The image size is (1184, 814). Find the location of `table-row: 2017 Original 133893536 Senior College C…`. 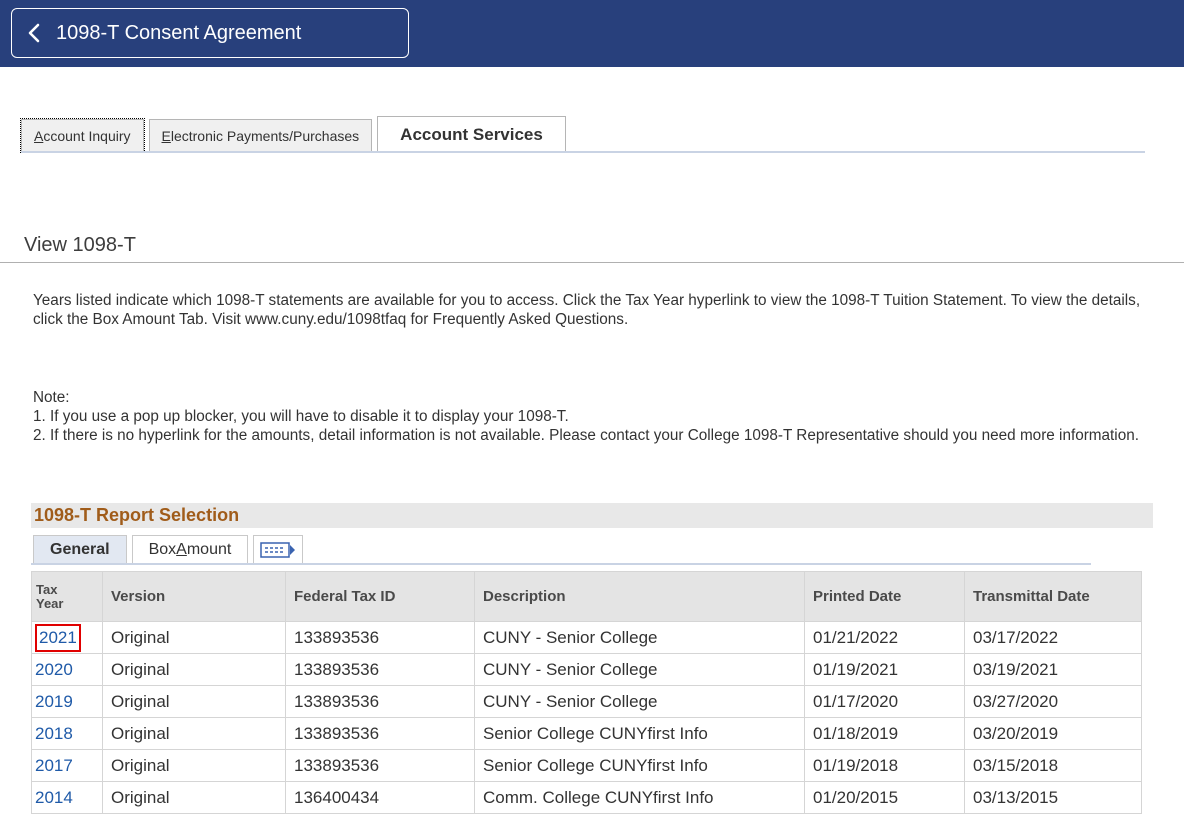

table-row: 2017 Original 133893536 Senior College C… is located at coordinates (586, 765).